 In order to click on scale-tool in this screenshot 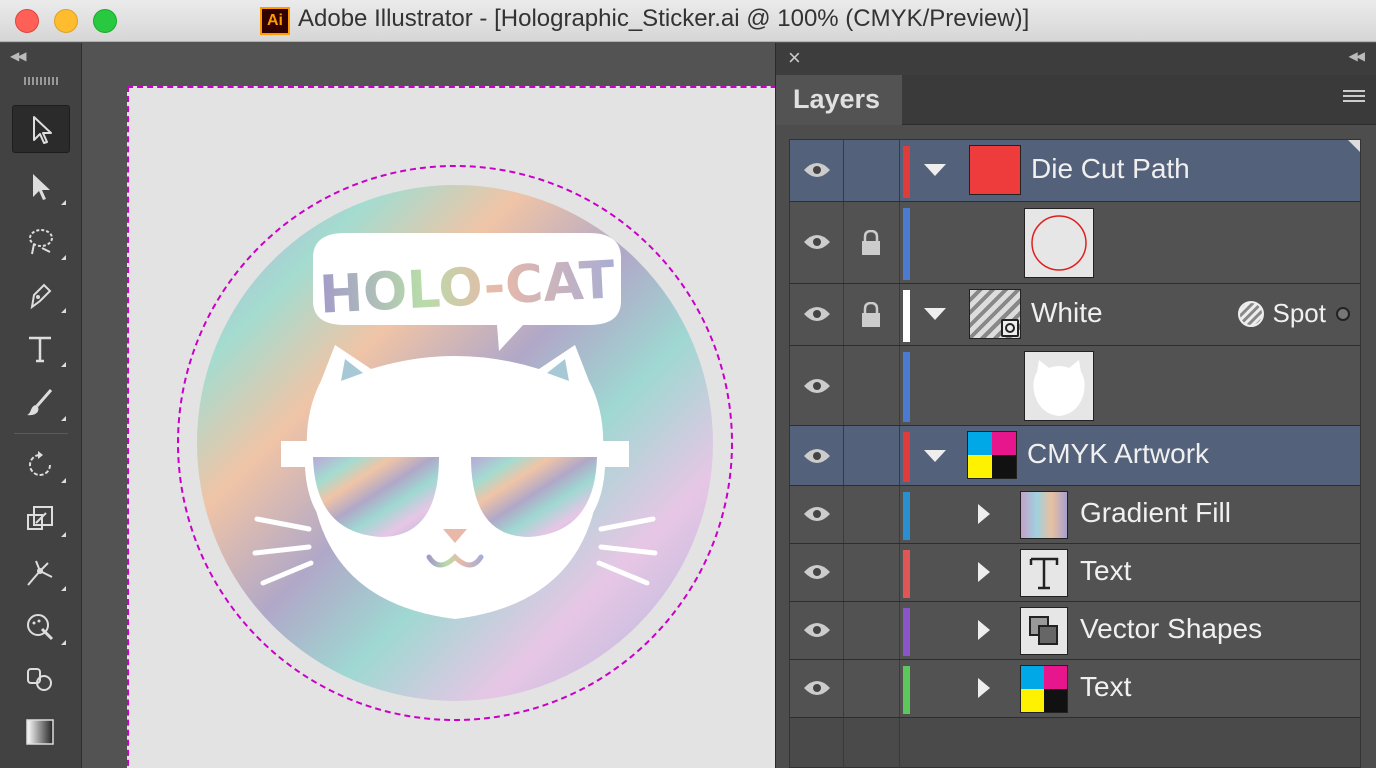, I will do `click(41, 519)`.